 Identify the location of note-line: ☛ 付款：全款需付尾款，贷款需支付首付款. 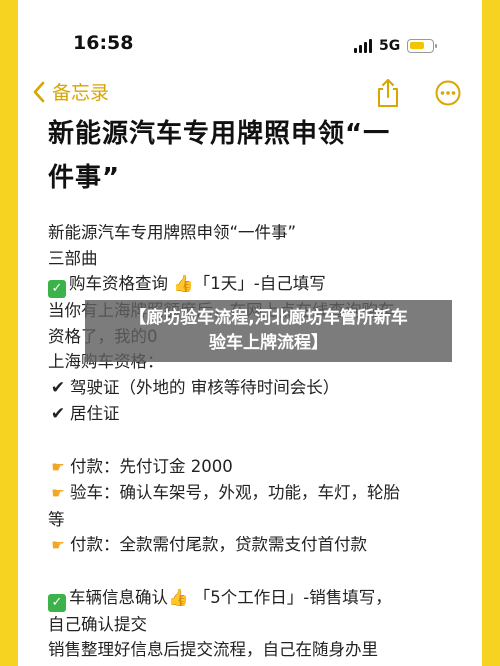
(258, 545).